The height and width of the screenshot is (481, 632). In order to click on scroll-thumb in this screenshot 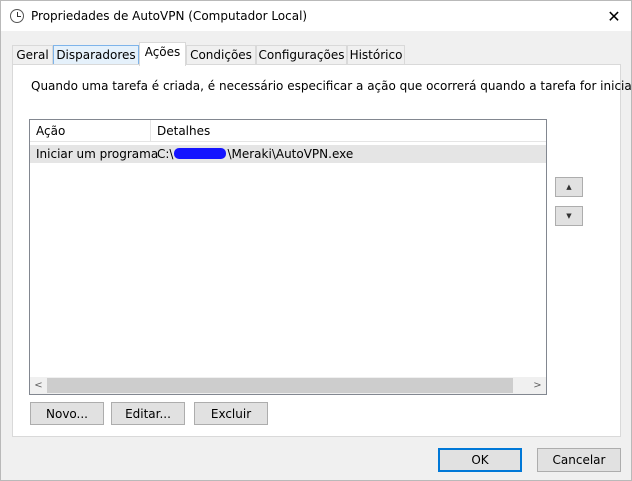, I will do `click(280, 385)`.